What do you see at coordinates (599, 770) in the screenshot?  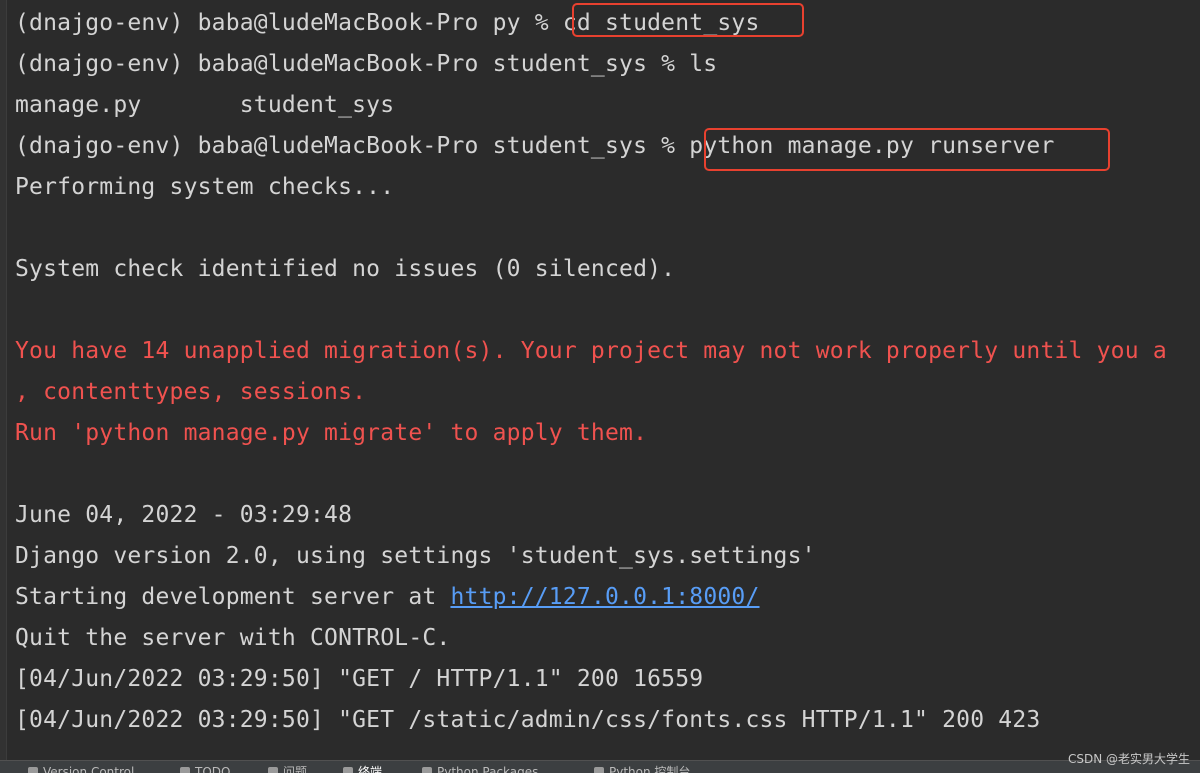 I see `python-console-icon` at bounding box center [599, 770].